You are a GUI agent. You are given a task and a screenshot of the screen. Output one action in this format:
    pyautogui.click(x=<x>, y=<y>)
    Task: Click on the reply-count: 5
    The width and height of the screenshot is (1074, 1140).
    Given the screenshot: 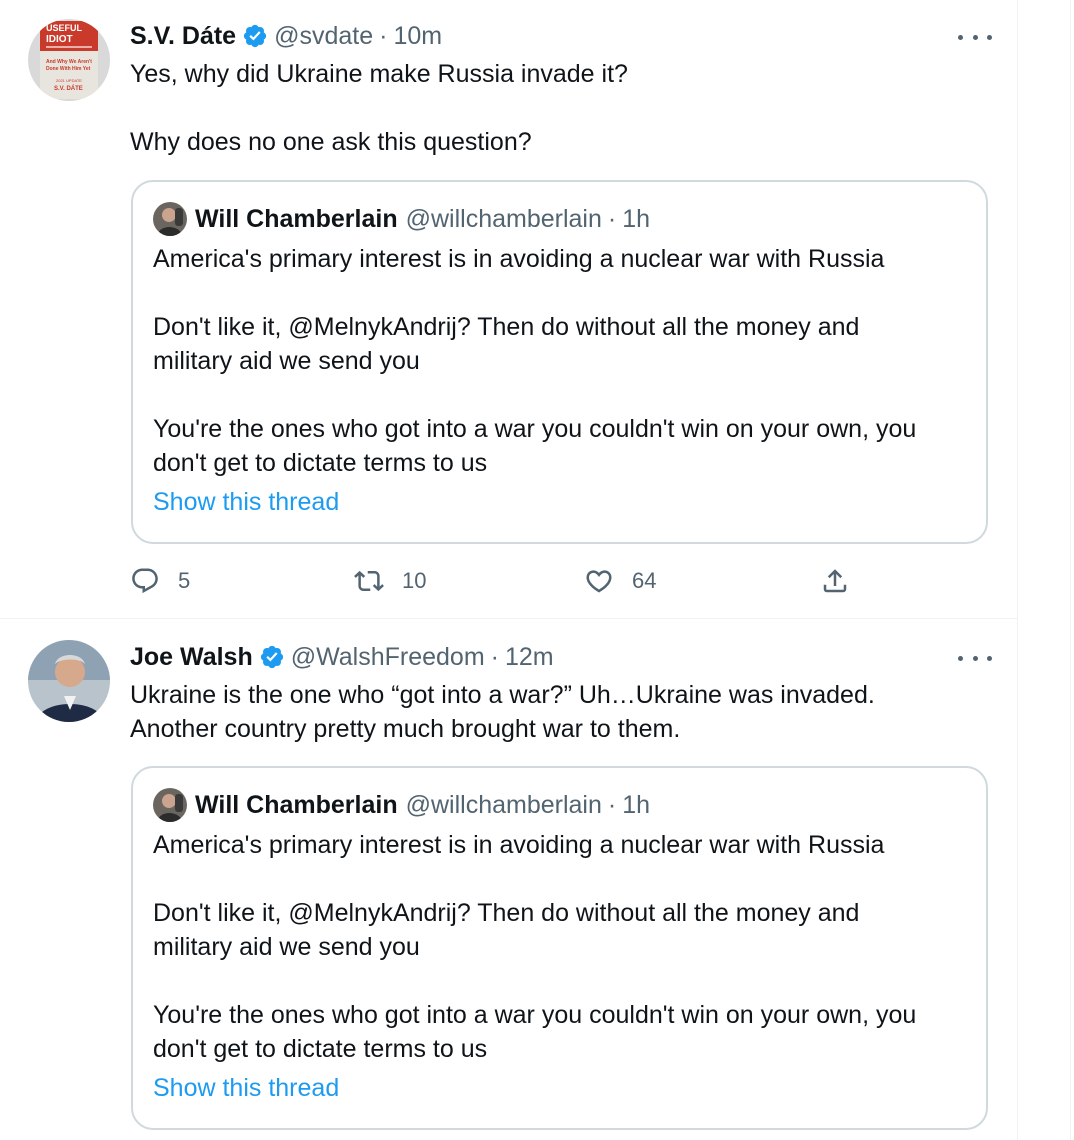 What is the action you would take?
    pyautogui.click(x=184, y=580)
    